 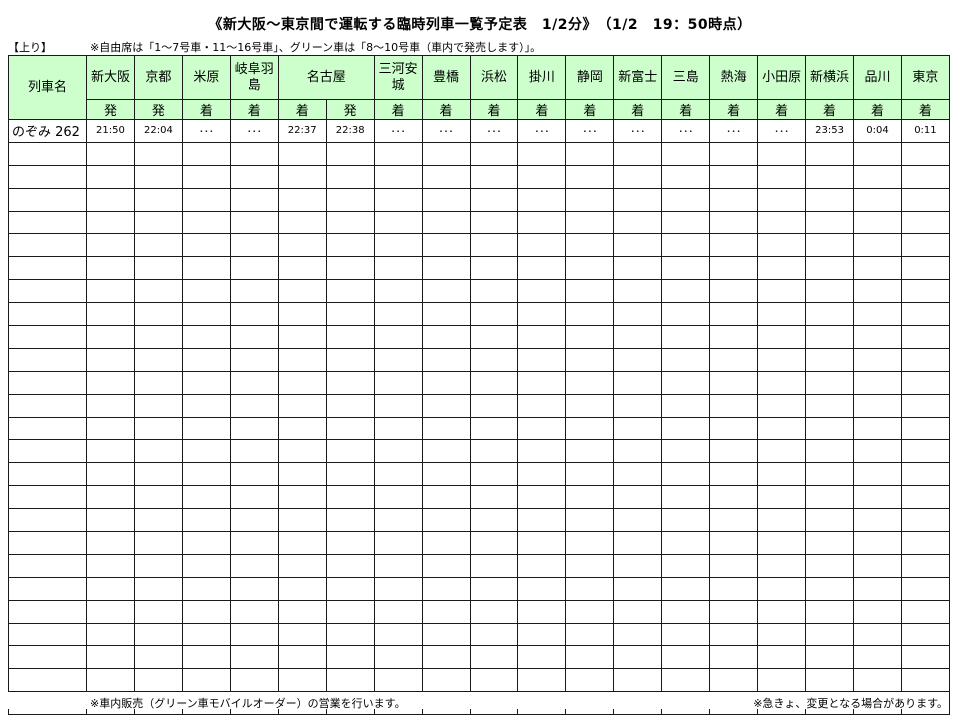 I want to click on arr-dep-label: 発, so click(x=158, y=109).